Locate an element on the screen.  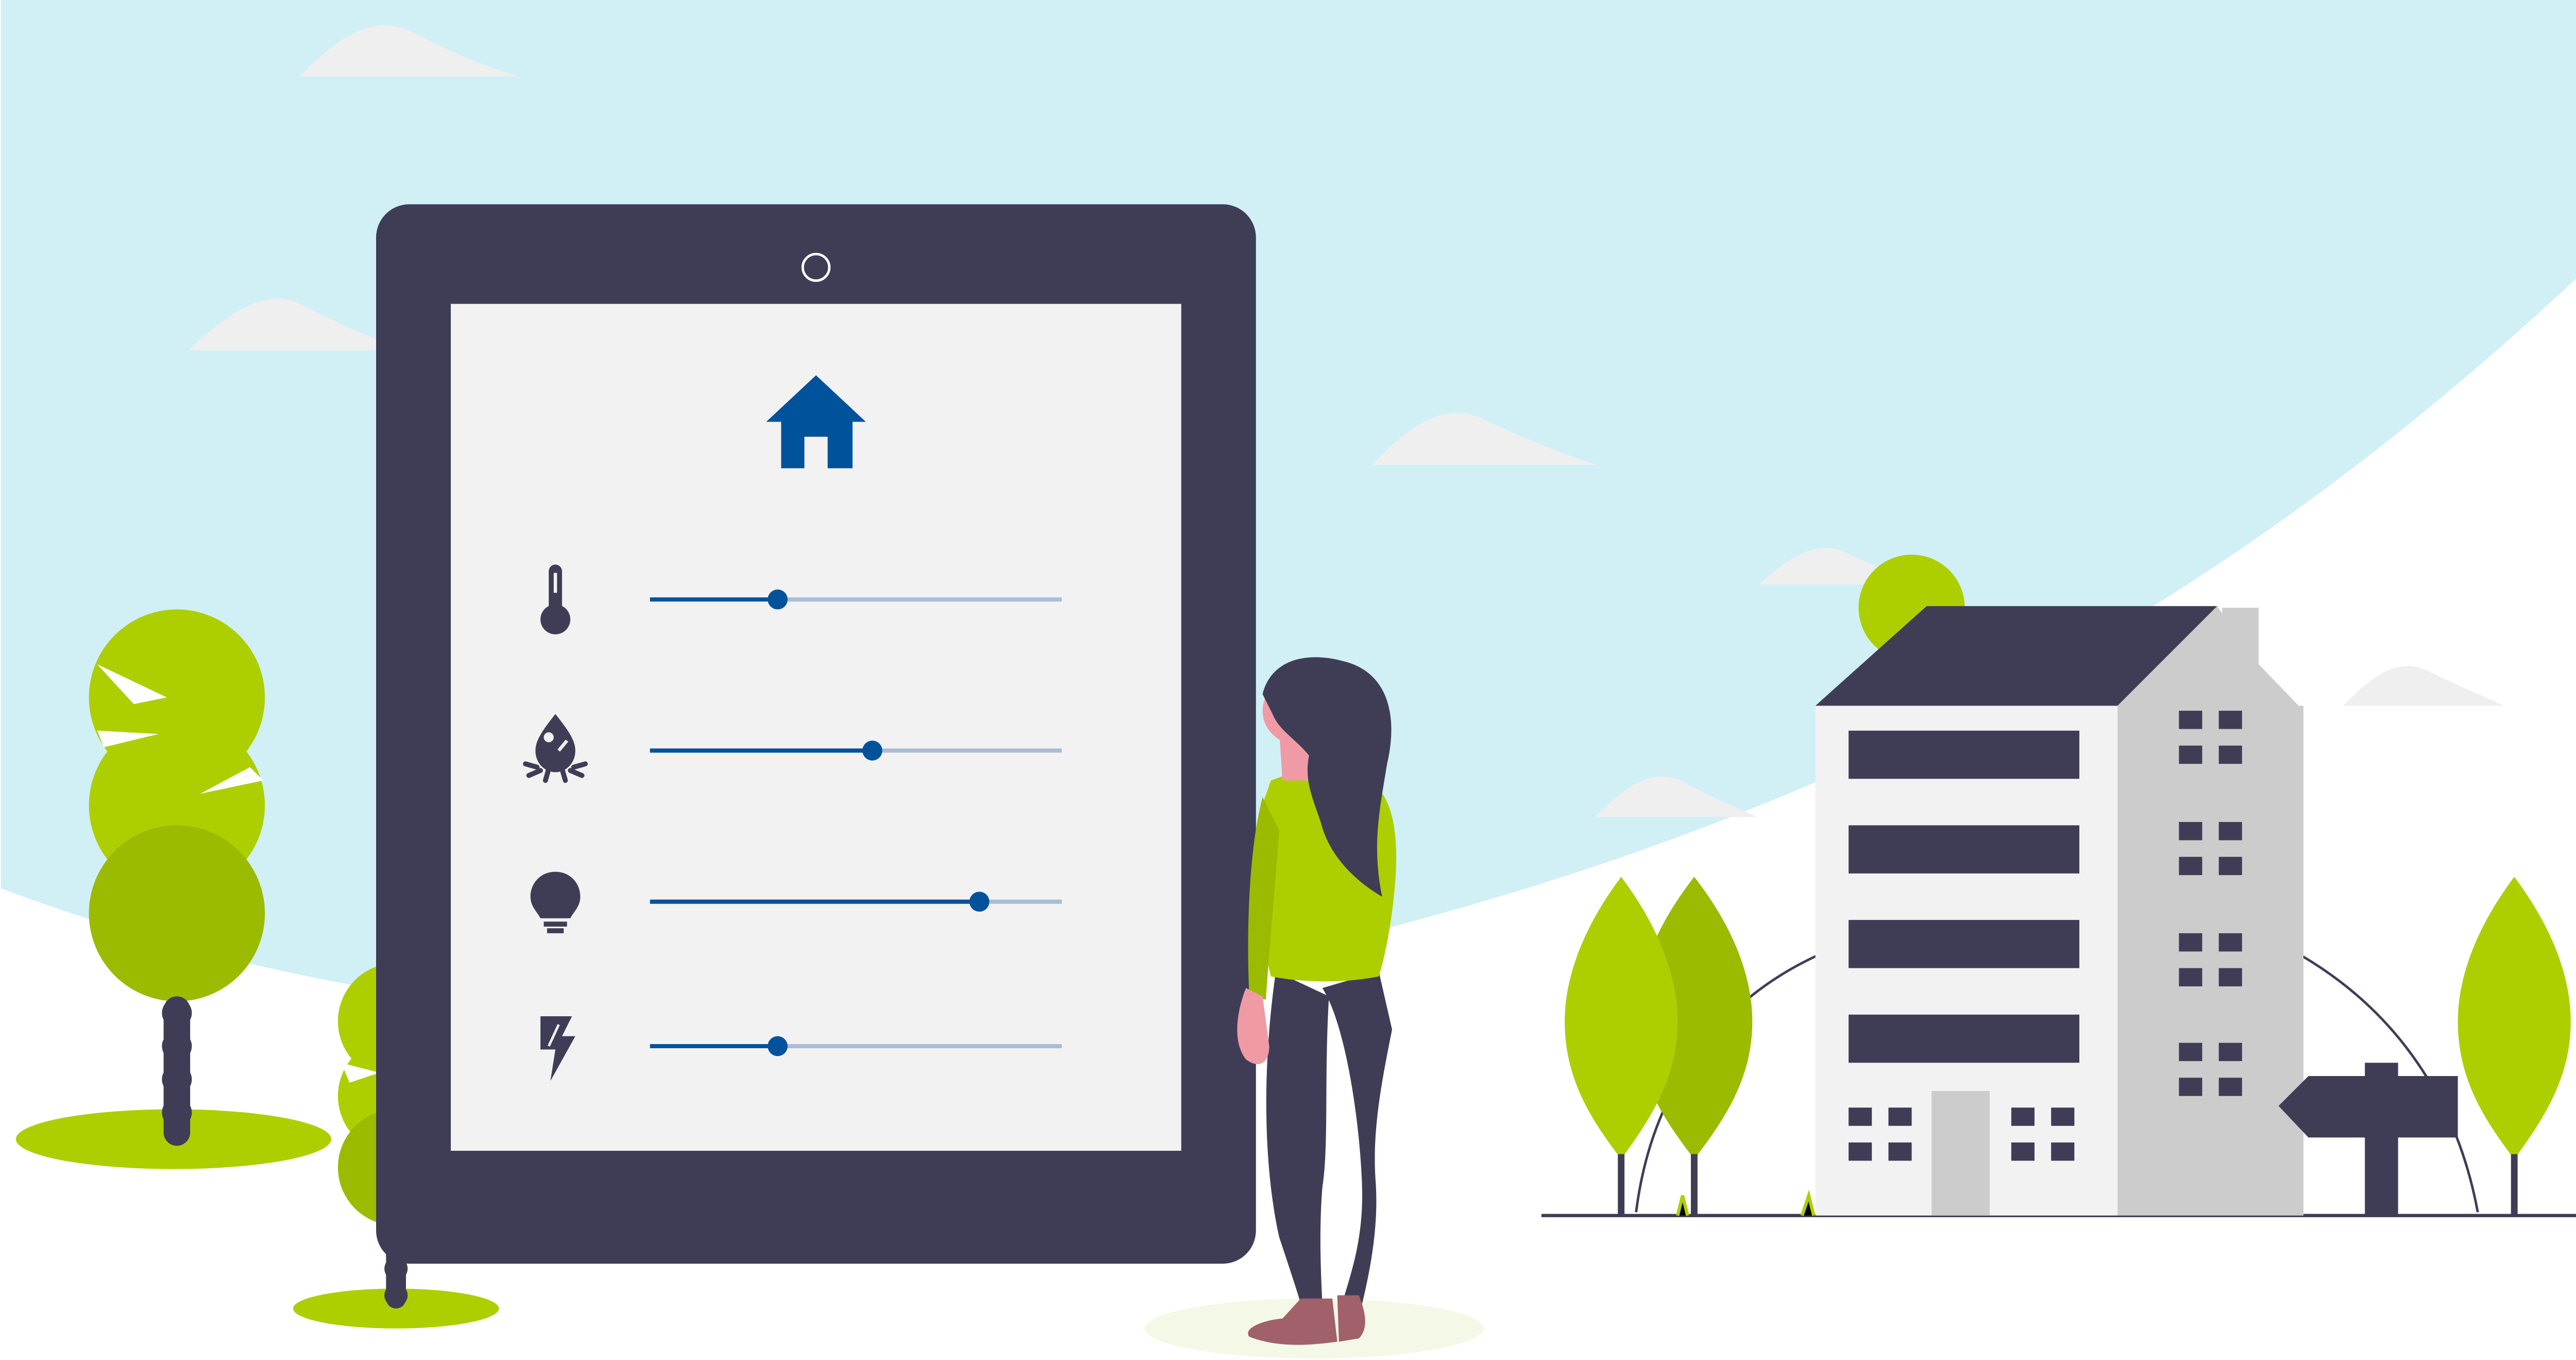
building-side is located at coordinates (2210, 961).